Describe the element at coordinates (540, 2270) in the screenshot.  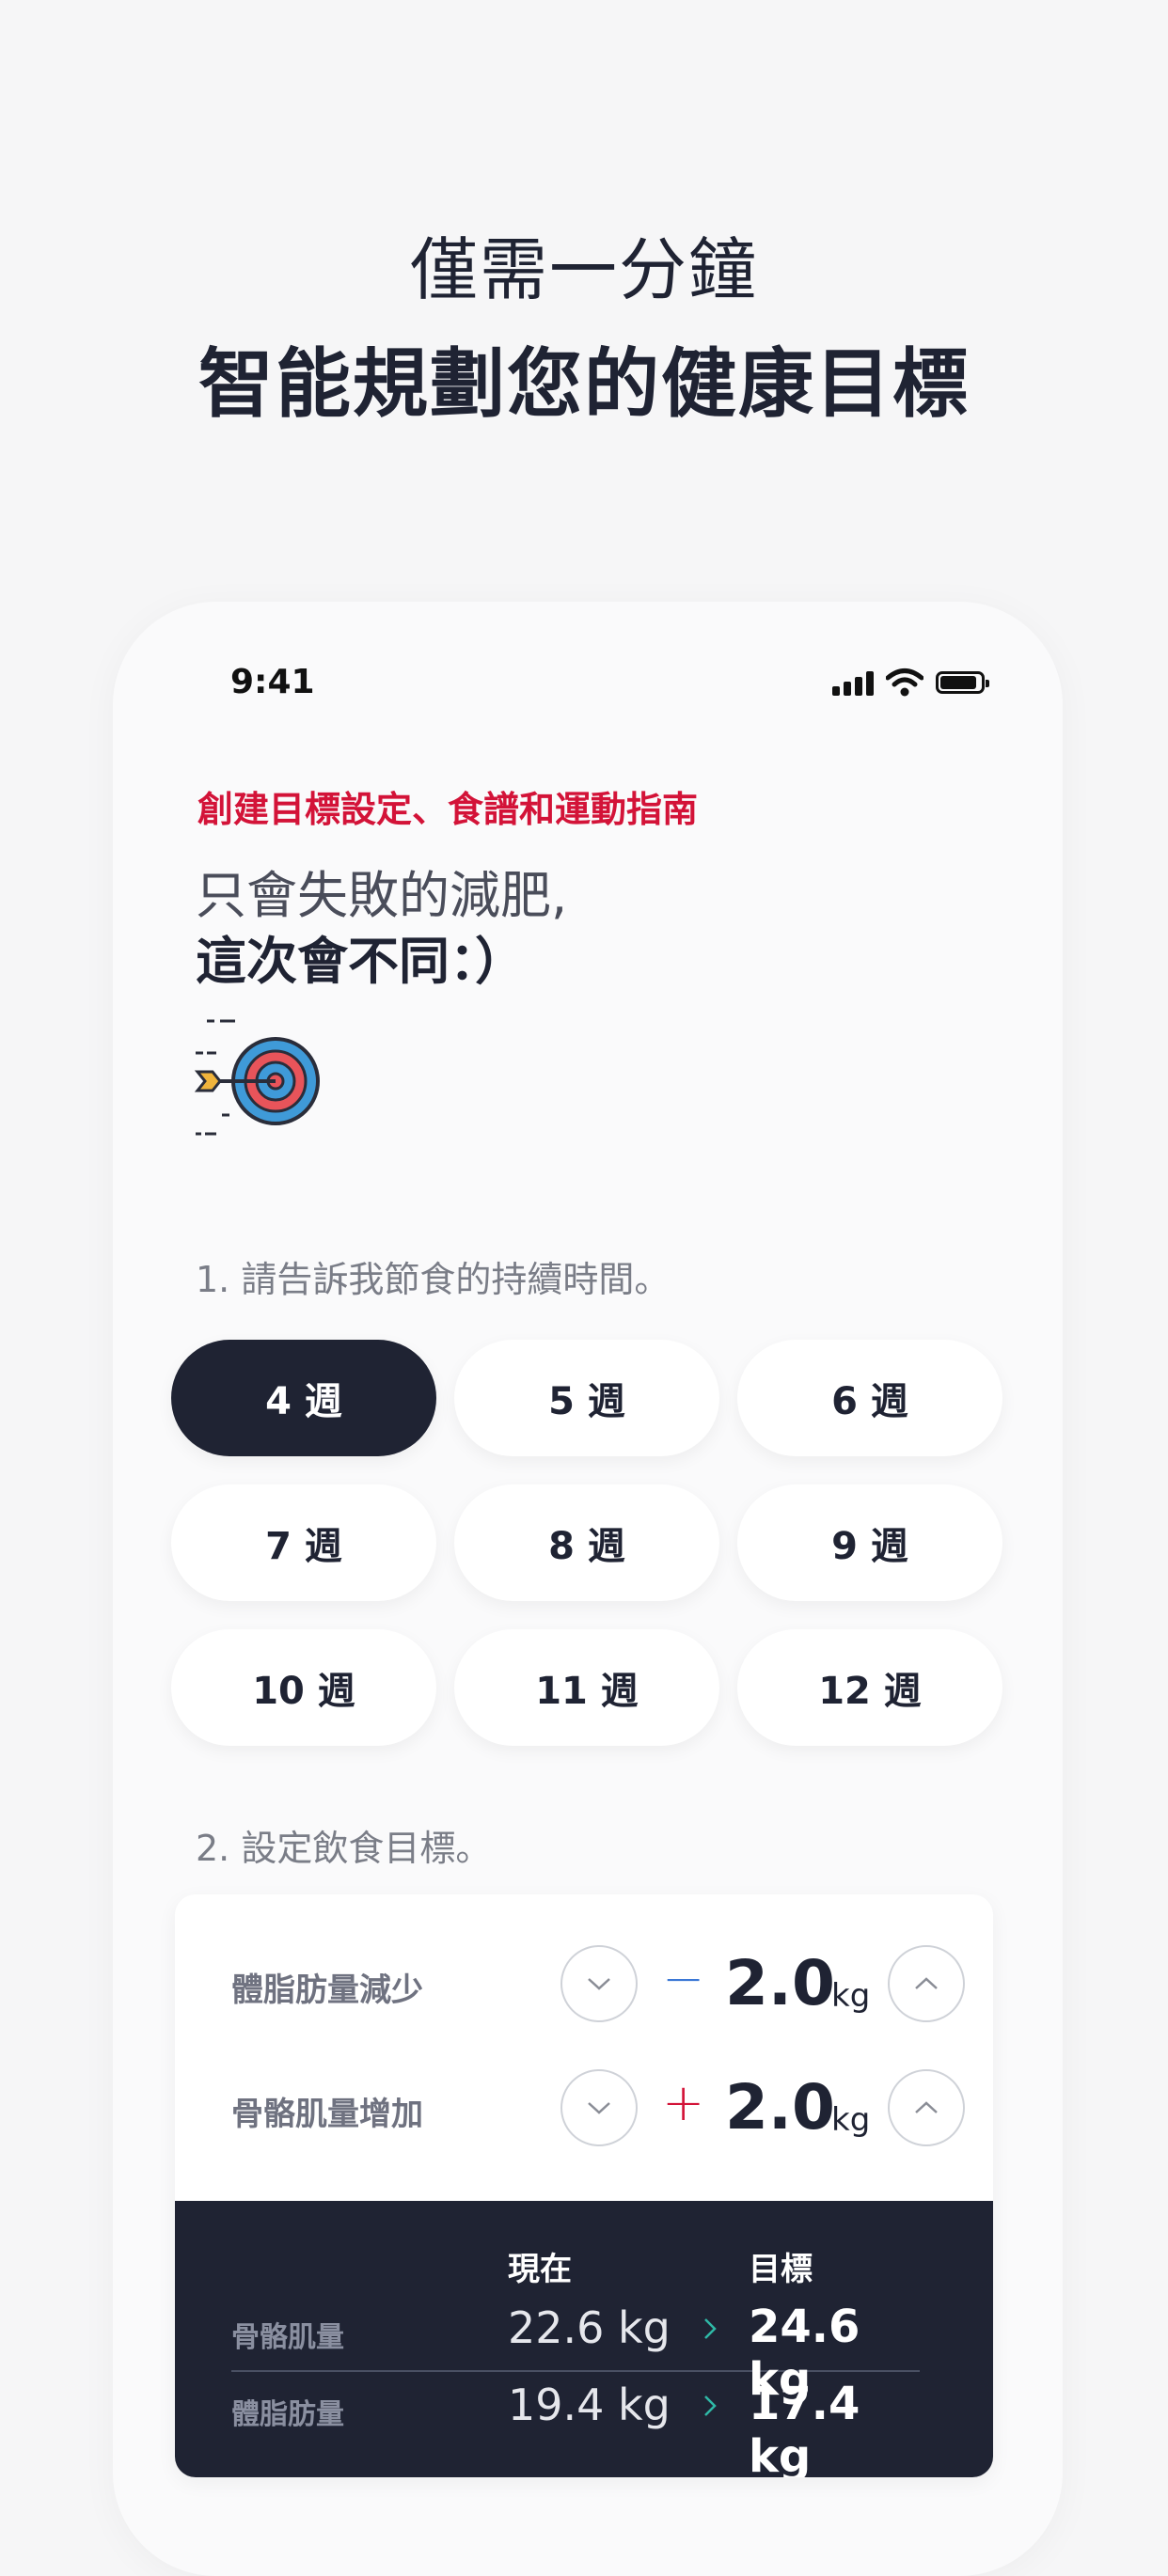
I see `summary-header-now: 現在` at that location.